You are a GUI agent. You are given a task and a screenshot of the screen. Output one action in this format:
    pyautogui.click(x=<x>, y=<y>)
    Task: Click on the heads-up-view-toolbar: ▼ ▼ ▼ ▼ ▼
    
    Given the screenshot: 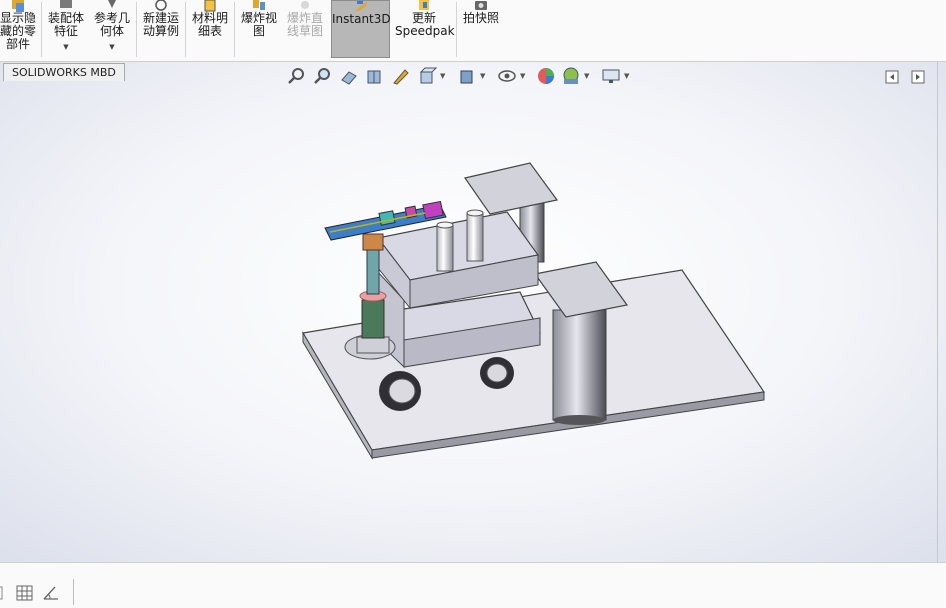 What is the action you would take?
    pyautogui.click(x=460, y=77)
    